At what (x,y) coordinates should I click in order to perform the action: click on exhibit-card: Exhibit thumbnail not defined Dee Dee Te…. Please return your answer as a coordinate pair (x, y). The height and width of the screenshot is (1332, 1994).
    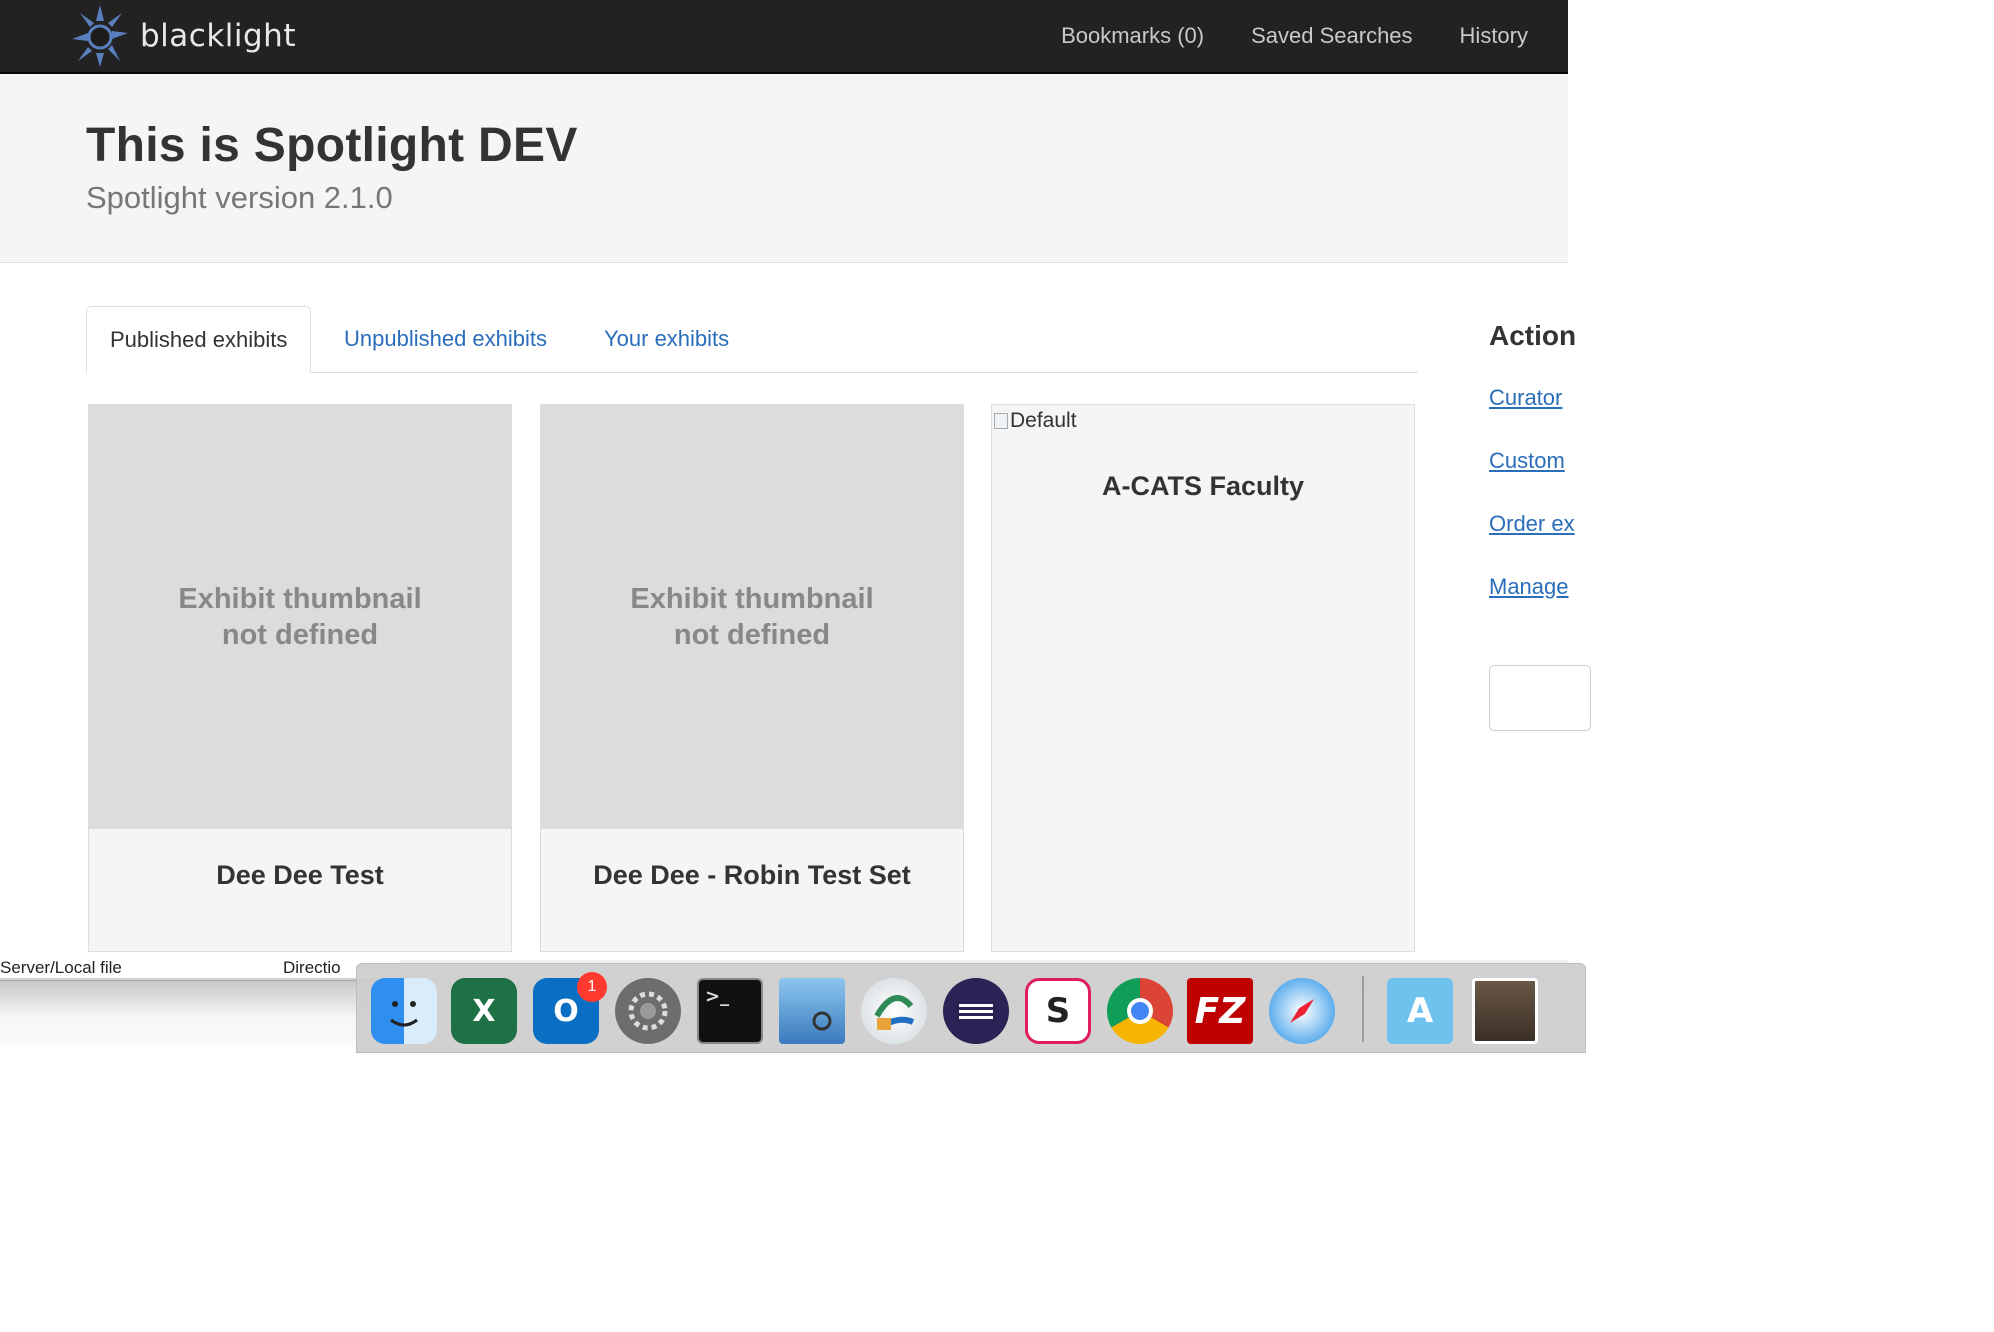
    Looking at the image, I should click on (300, 678).